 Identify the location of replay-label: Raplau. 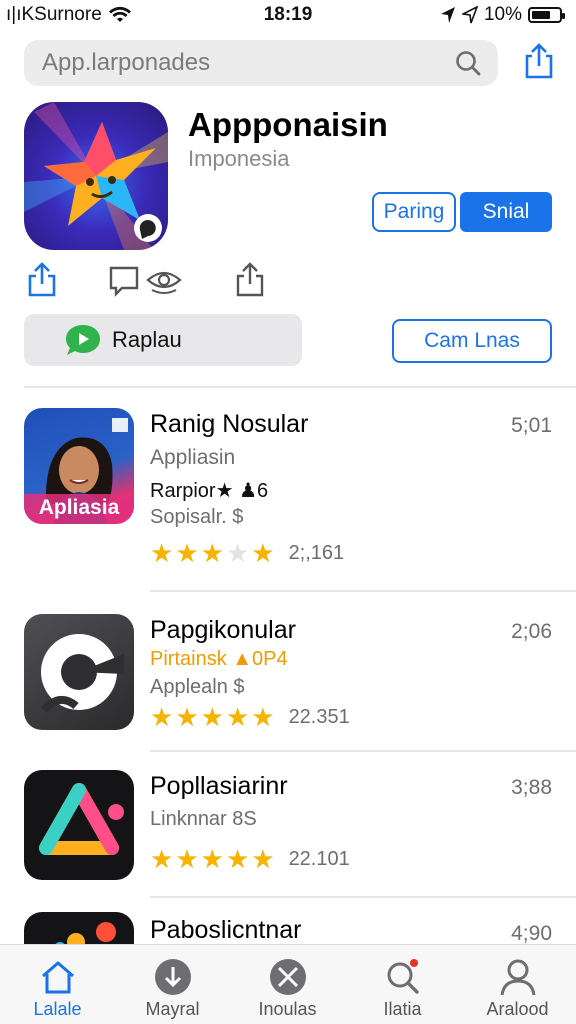
(147, 339).